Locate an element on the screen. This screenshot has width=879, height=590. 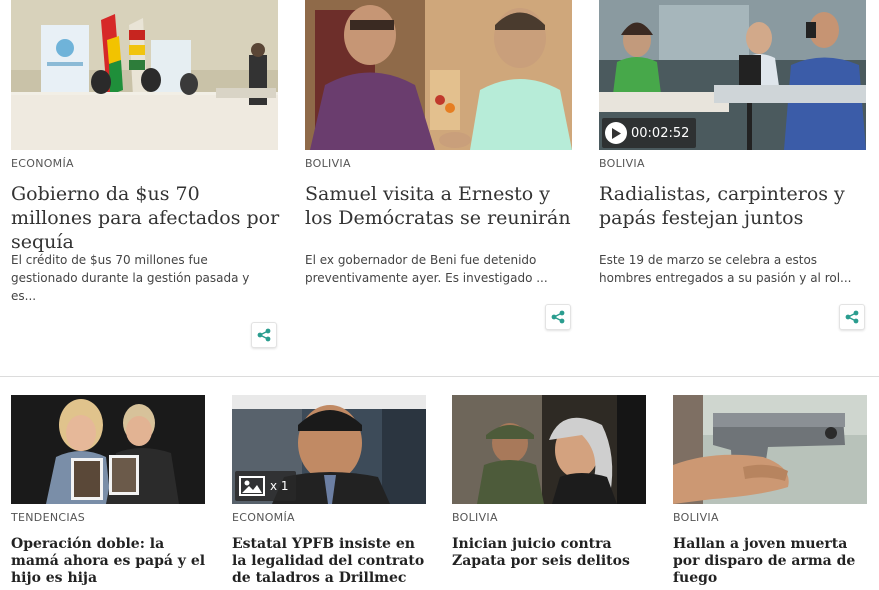
image-gallery-icon is located at coordinates (252, 486).